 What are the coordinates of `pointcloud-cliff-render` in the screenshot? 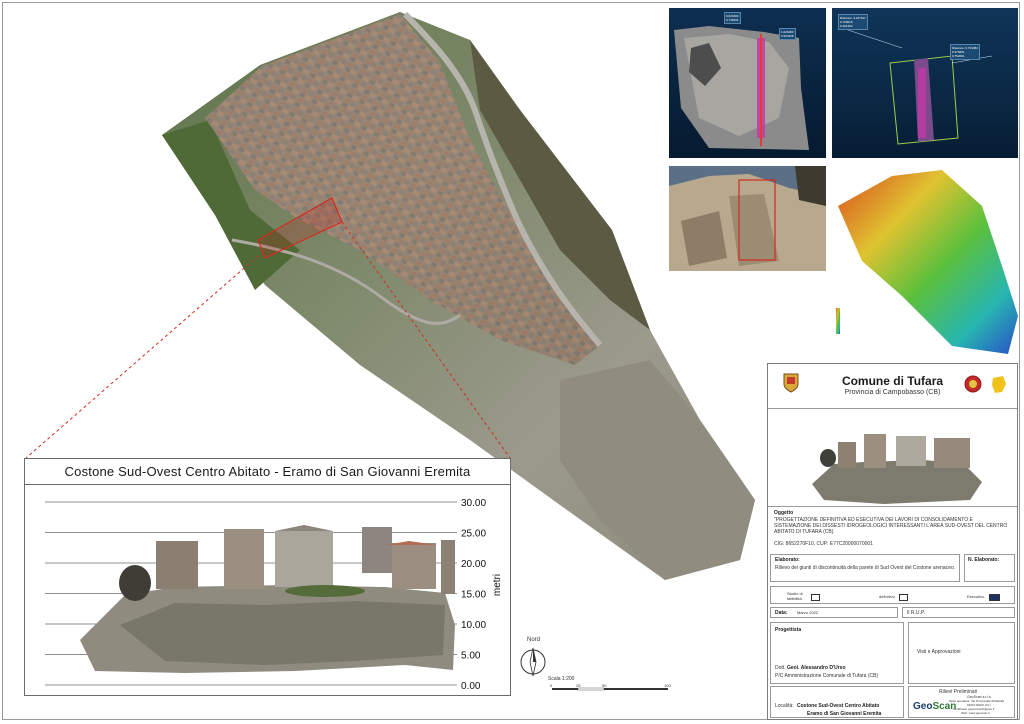 It's located at (741, 88).